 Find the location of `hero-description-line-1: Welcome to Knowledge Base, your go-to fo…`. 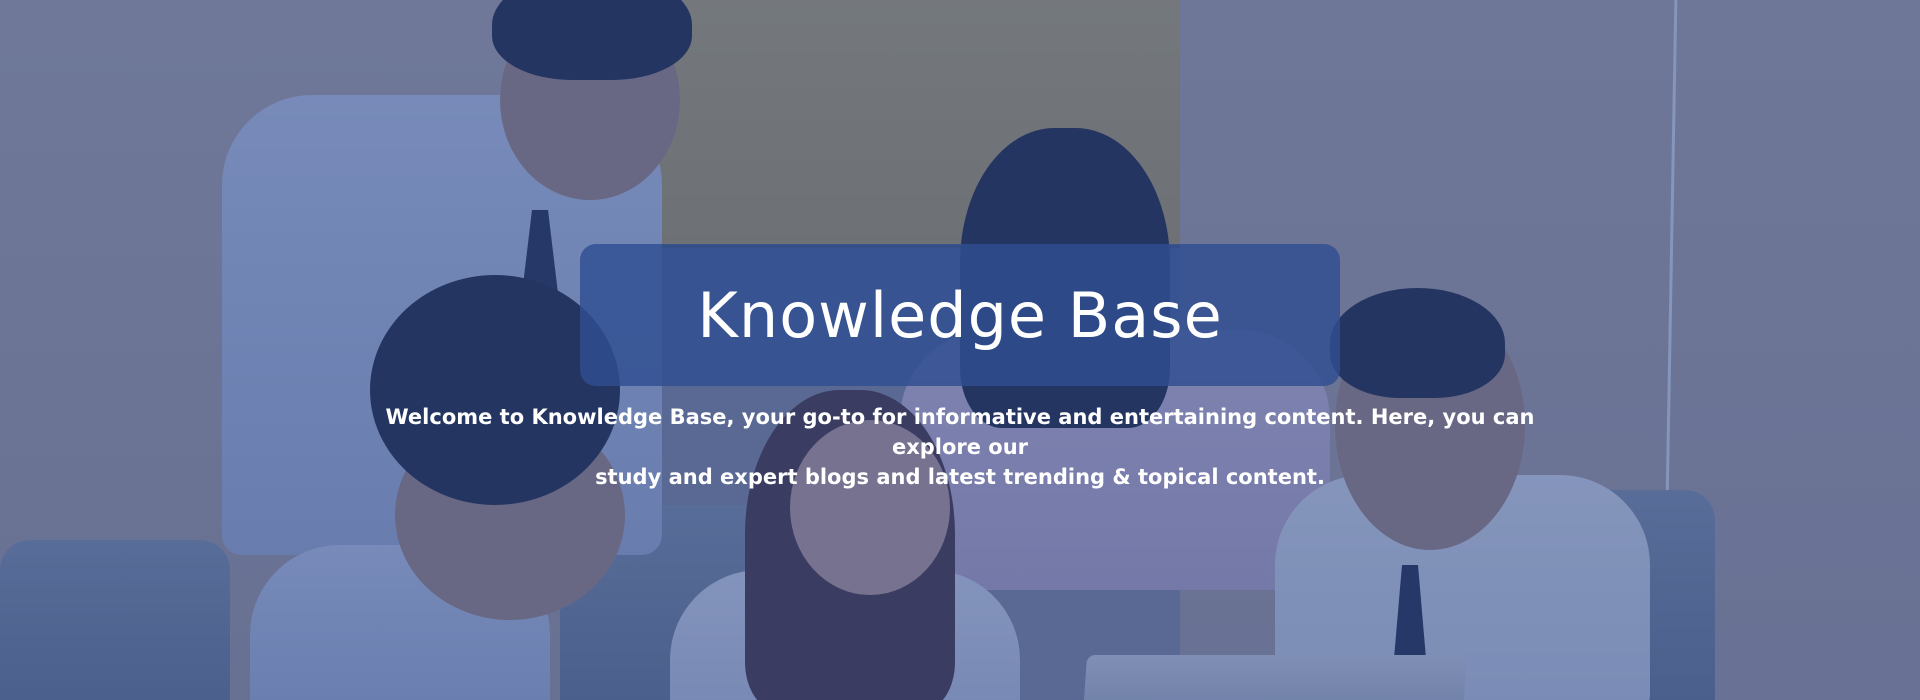

hero-description-line-1: Welcome to Knowledge Base, your go-to fo… is located at coordinates (960, 432).